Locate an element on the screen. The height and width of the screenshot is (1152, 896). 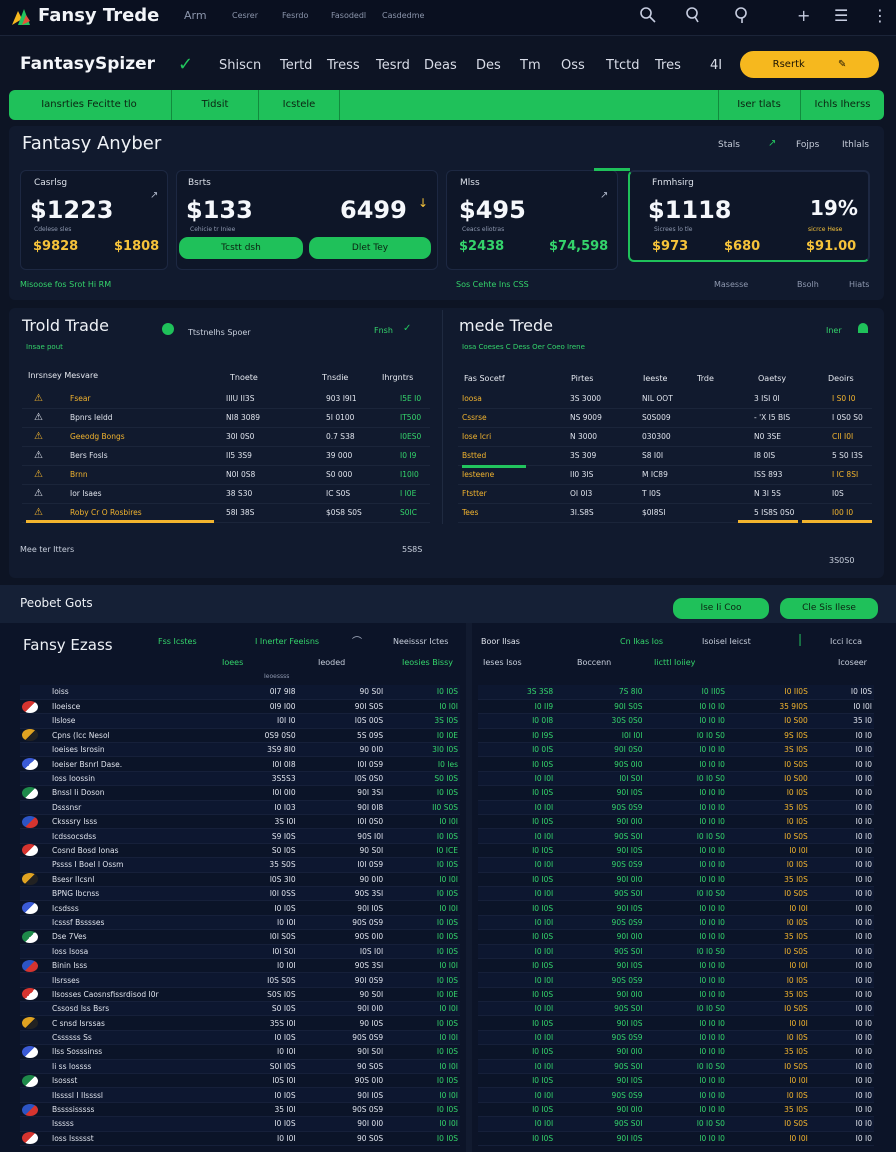
table-row: Dse 7Ves I0I S0S 90S 0I0 I0 I0S is located at coordinates (240, 937).